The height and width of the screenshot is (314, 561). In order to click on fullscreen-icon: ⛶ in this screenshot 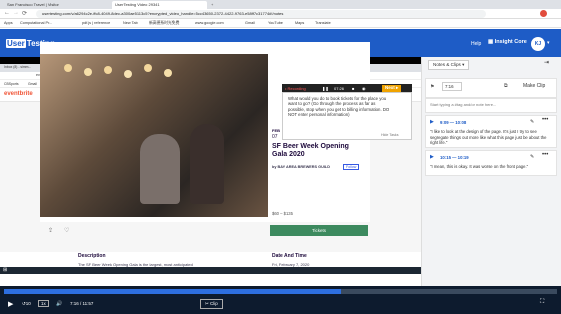, I will do `click(542, 302)`.